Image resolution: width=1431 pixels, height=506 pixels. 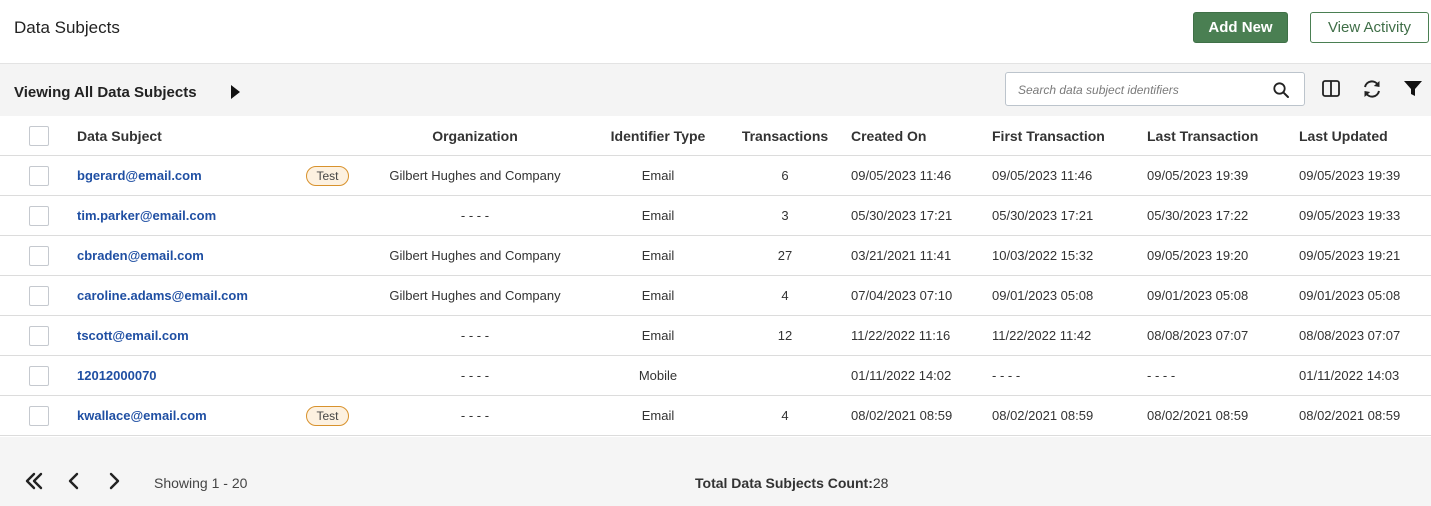 What do you see at coordinates (139, 175) in the screenshot?
I see `data-subject-link: bgerard@email.com` at bounding box center [139, 175].